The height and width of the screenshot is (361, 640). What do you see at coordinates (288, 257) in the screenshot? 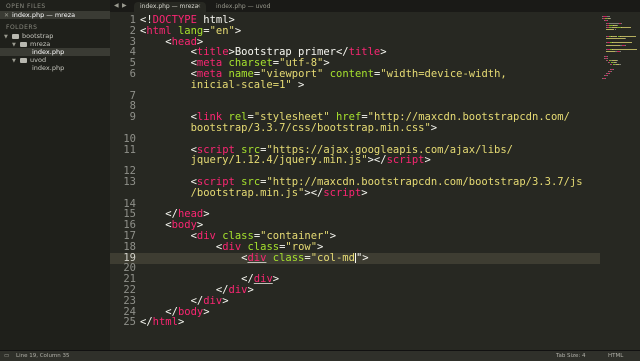
I see `code-token: class` at bounding box center [288, 257].